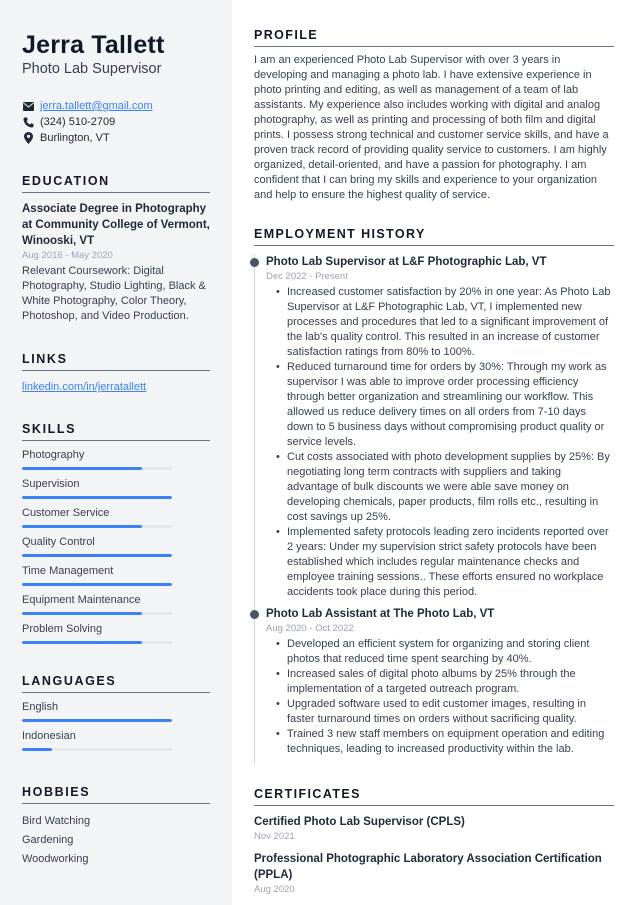 The width and height of the screenshot is (640, 905). Describe the element at coordinates (359, 822) in the screenshot. I see `certificate-title: Certified Photo Lab Supervisor (CPLS)` at that location.